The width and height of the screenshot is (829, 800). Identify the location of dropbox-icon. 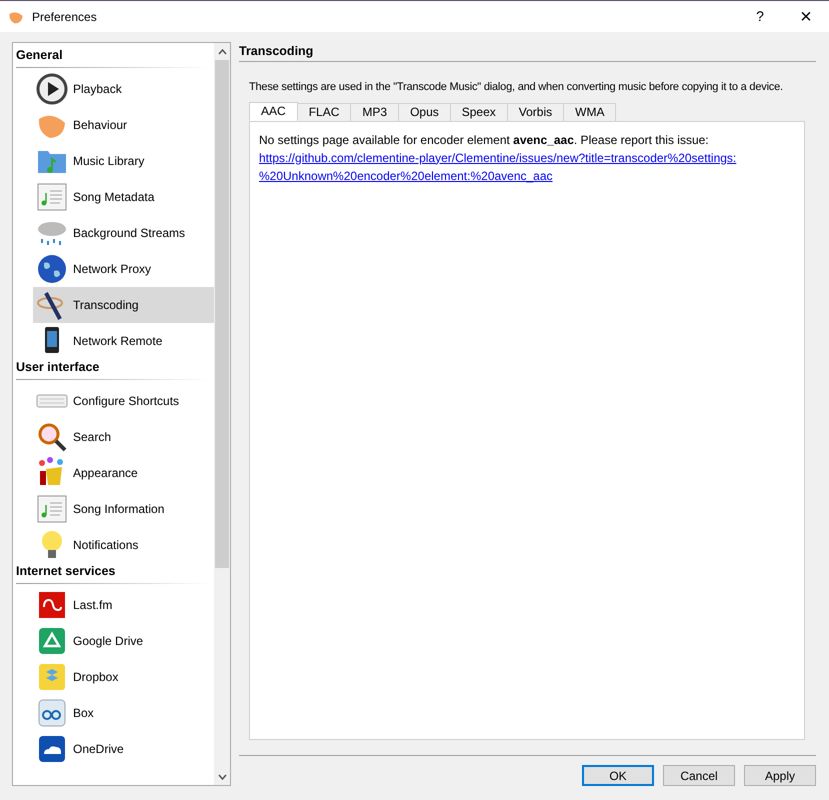
(52, 677).